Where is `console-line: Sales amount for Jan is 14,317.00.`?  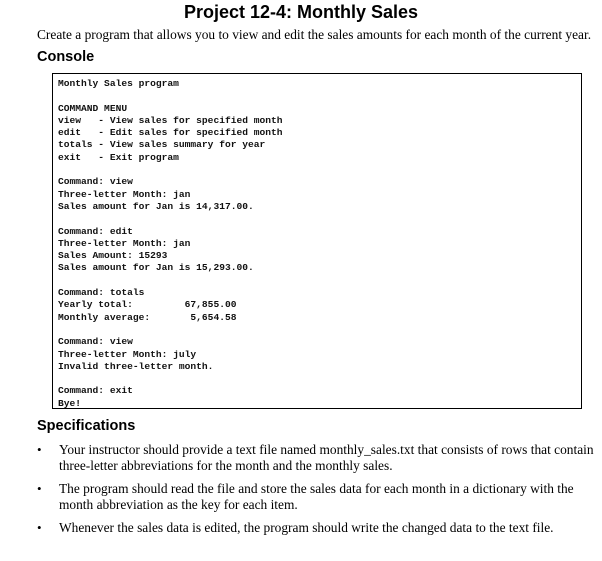 console-line: Sales amount for Jan is 14,317.00. is located at coordinates (156, 206).